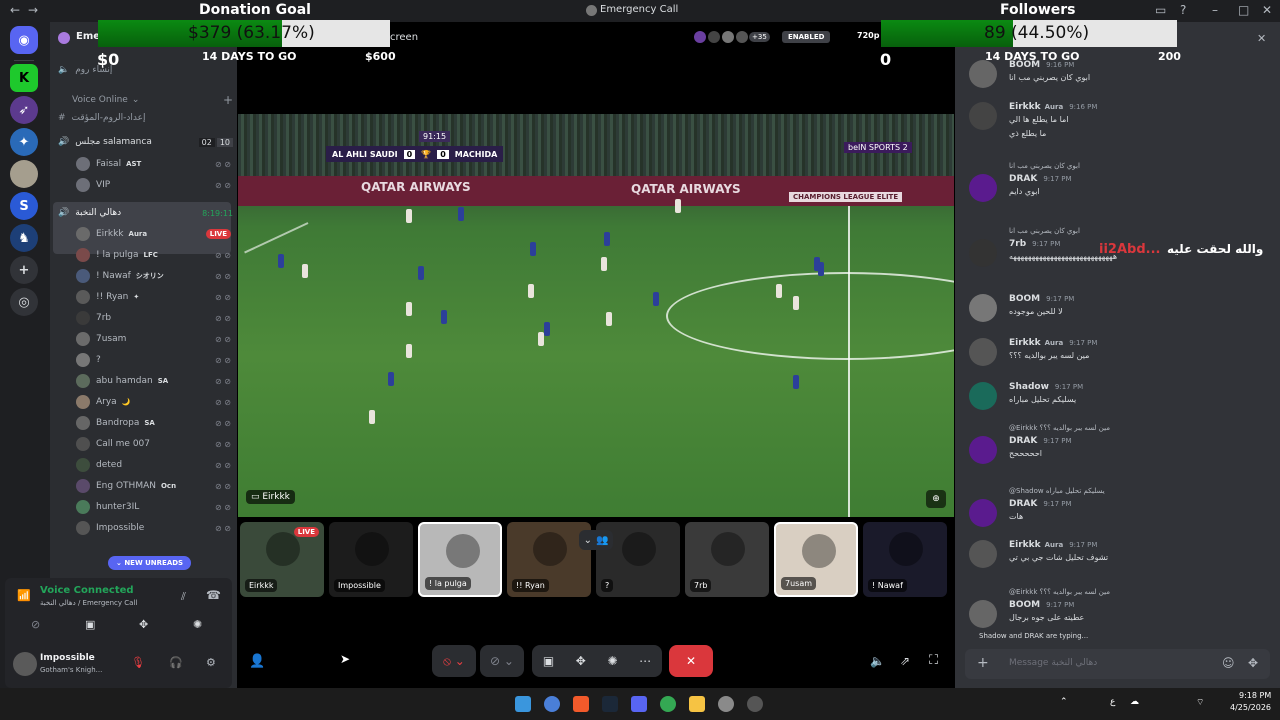 The width and height of the screenshot is (1280, 720). I want to click on participant-tile: Impossible, so click(371, 559).